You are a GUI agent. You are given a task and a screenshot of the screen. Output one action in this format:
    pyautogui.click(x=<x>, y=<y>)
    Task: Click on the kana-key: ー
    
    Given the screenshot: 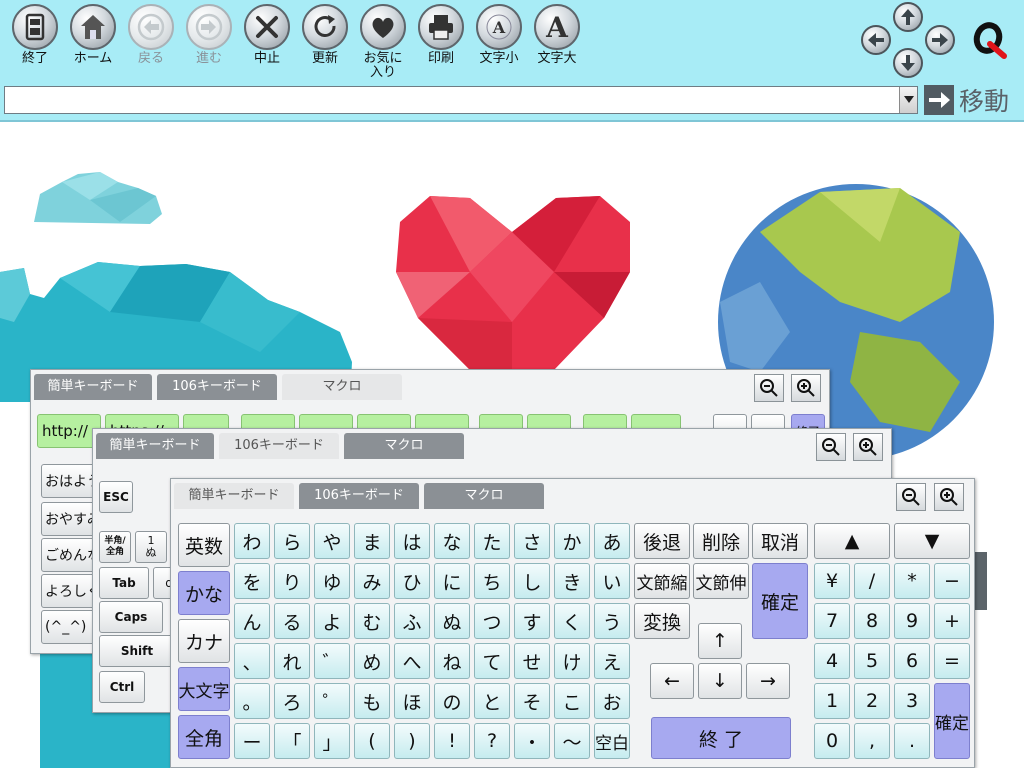 What is the action you would take?
    pyautogui.click(x=252, y=741)
    